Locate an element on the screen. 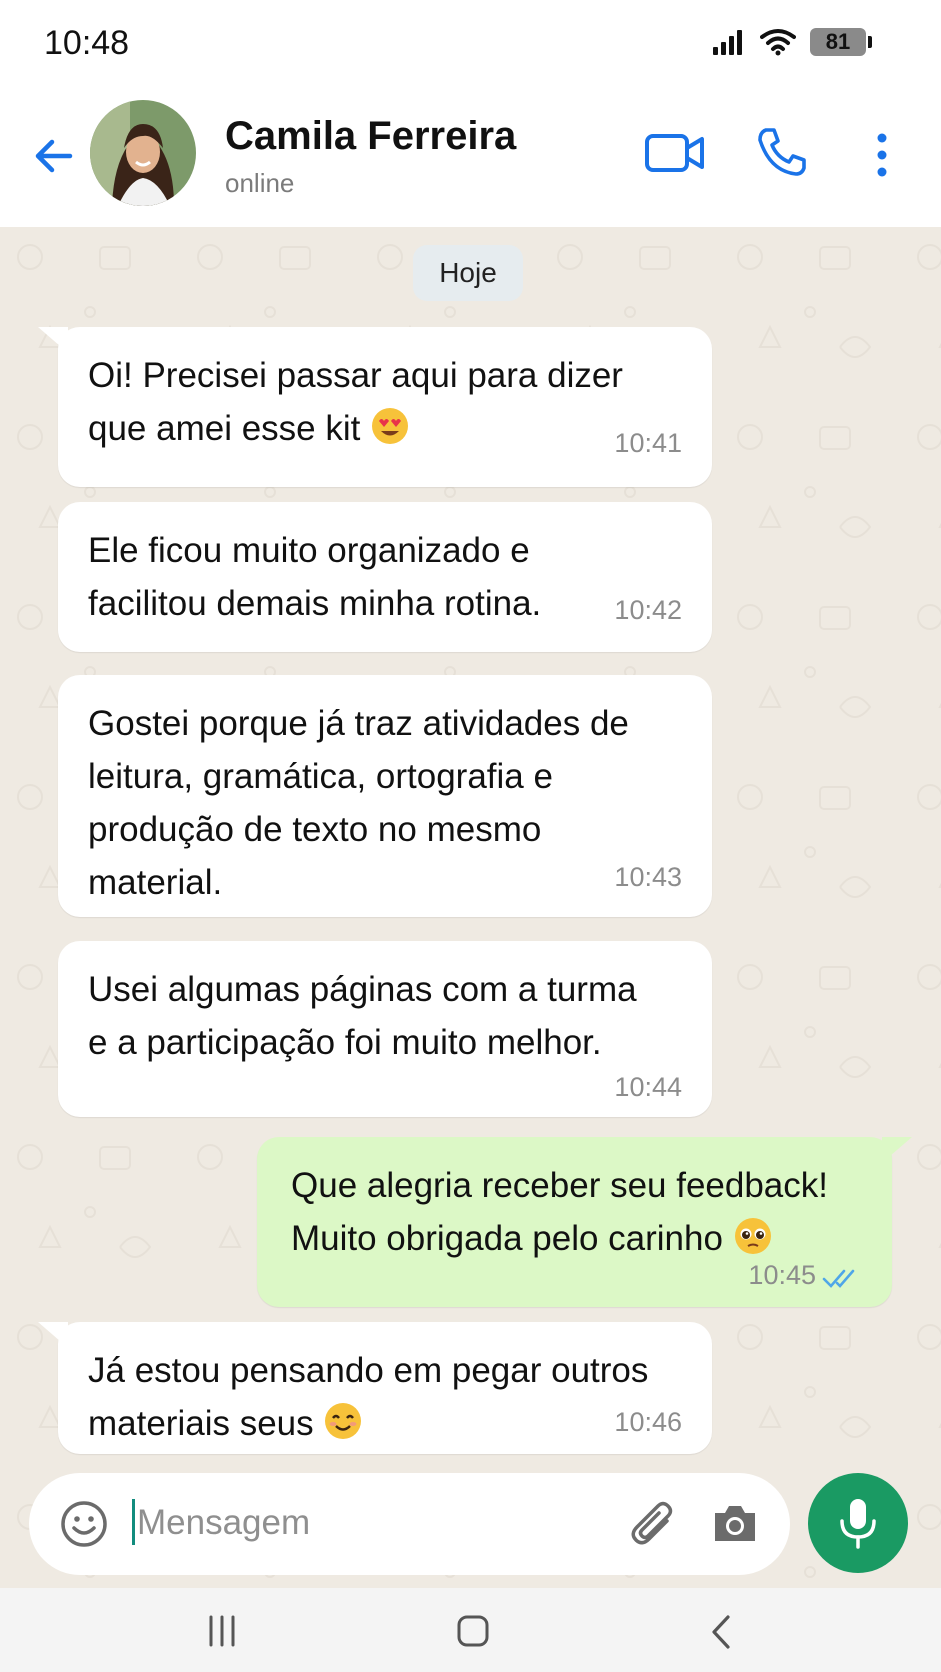 This screenshot has width=941, height=1672. status-icons: 81 is located at coordinates (792, 42).